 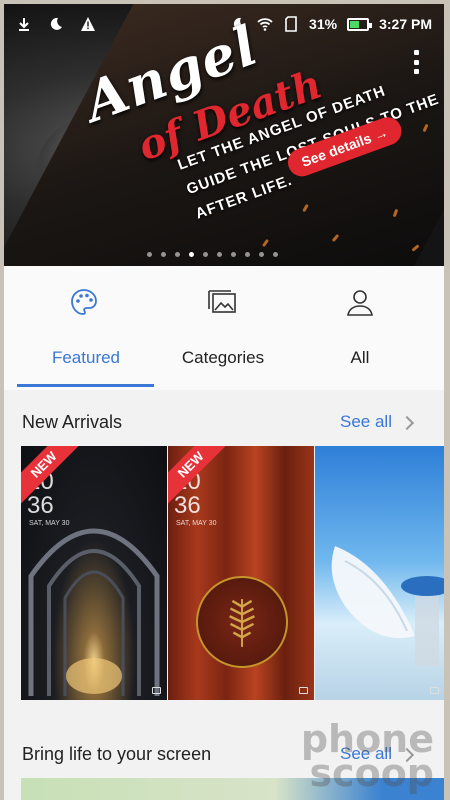 What do you see at coordinates (405, 24) in the screenshot?
I see `clock: 3:27 PM` at bounding box center [405, 24].